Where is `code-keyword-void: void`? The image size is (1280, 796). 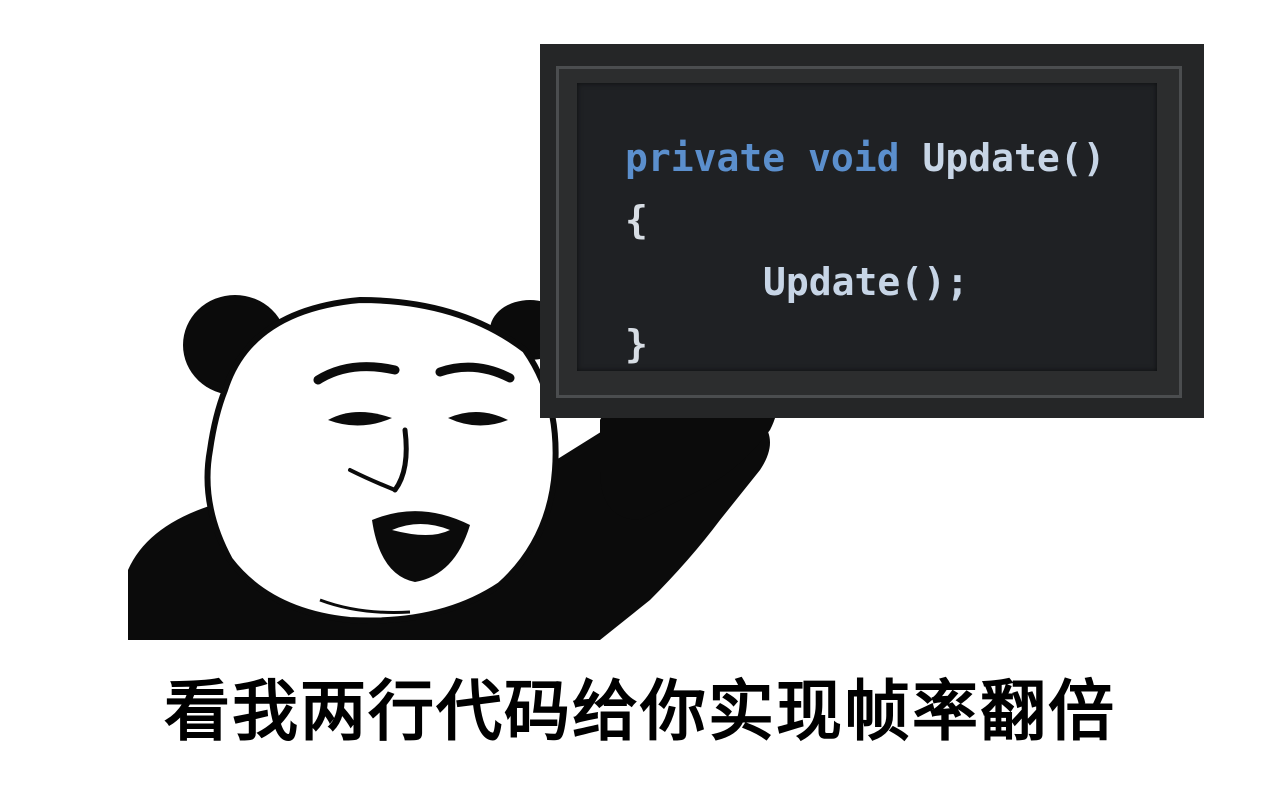 code-keyword-void: void is located at coordinates (854, 158).